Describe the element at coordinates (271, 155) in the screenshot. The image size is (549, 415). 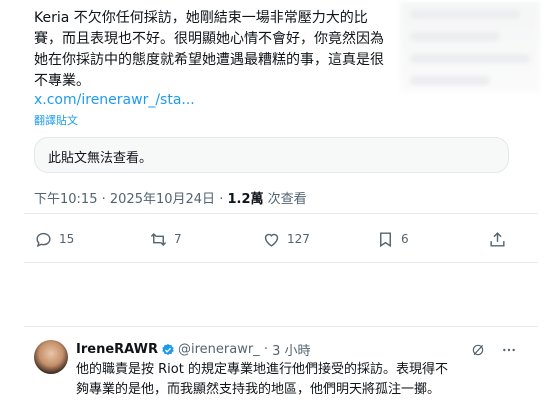
I see `unavailable-post-card: 此貼文無法查看。` at that location.